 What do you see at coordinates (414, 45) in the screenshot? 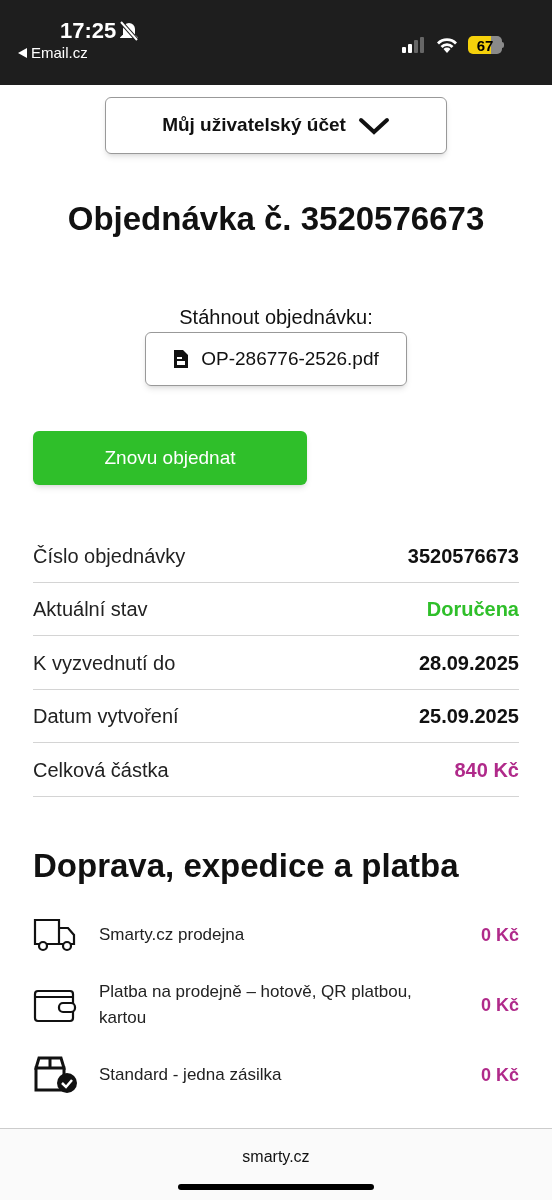
I see `signal-icon` at bounding box center [414, 45].